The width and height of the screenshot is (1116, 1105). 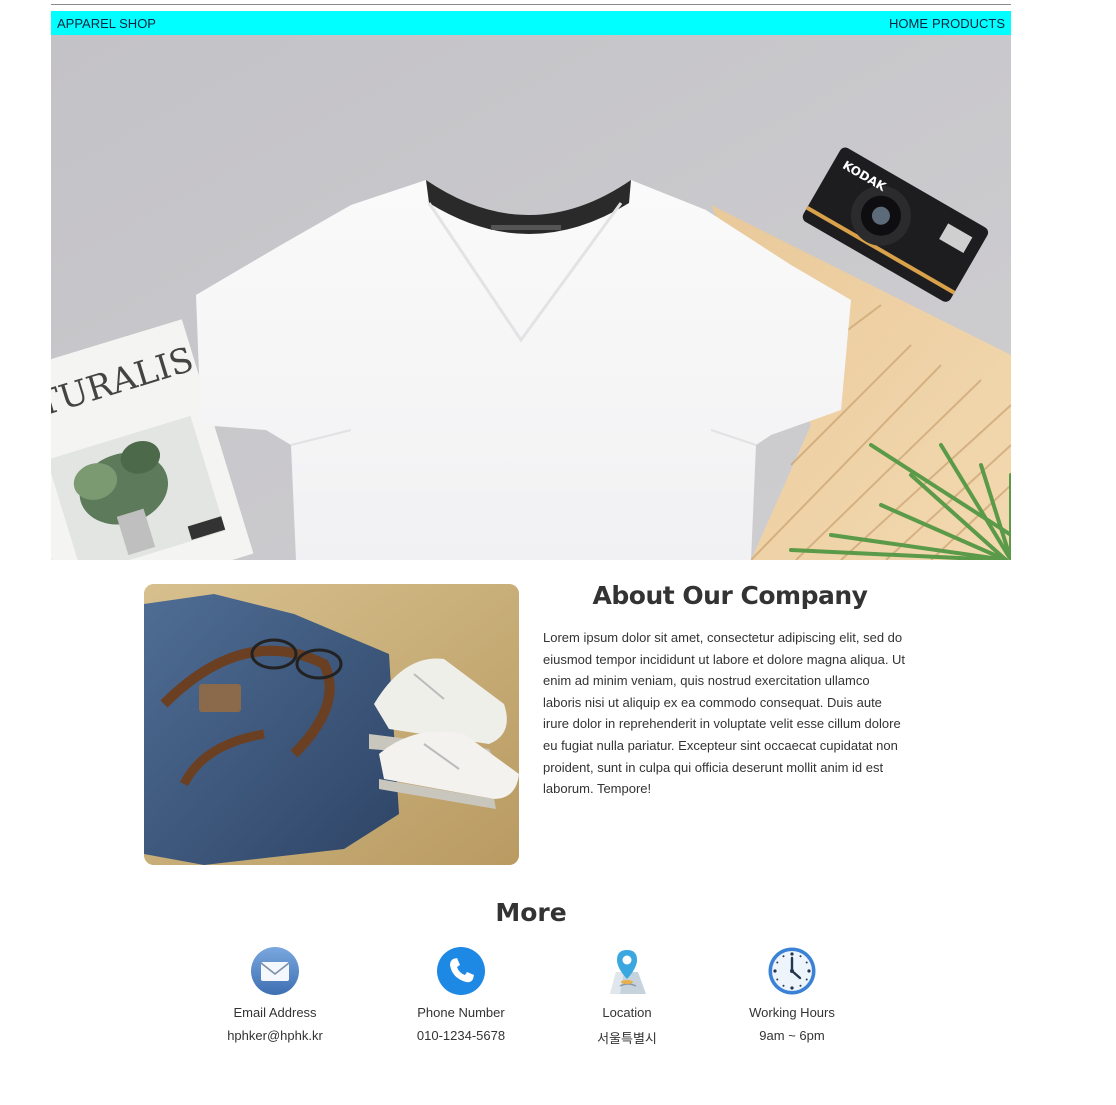 What do you see at coordinates (627, 1038) in the screenshot?
I see `location-value: 서울특별시` at bounding box center [627, 1038].